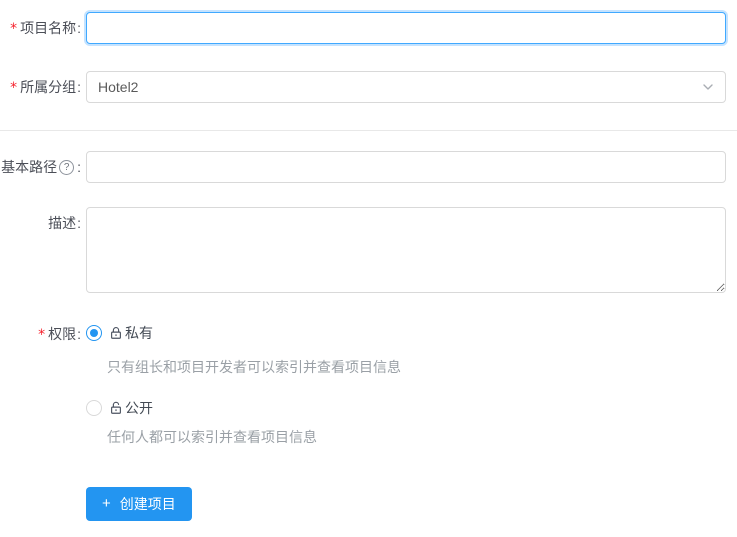 The height and width of the screenshot is (537, 737). What do you see at coordinates (106, 503) in the screenshot?
I see `plus-icon: +` at bounding box center [106, 503].